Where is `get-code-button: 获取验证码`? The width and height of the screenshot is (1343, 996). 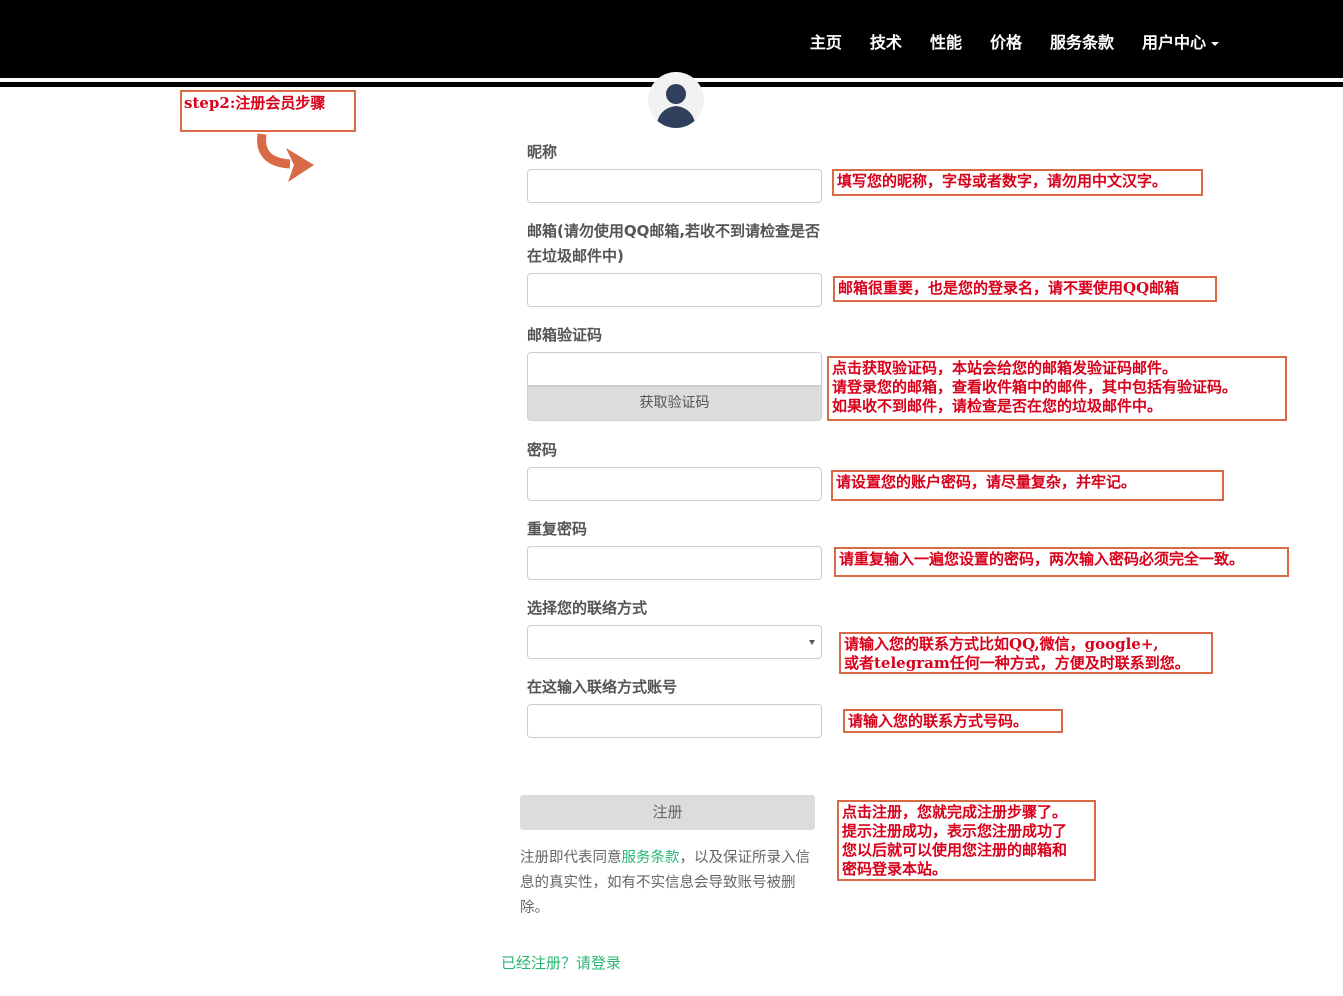
get-code-button: 获取验证码 is located at coordinates (674, 403).